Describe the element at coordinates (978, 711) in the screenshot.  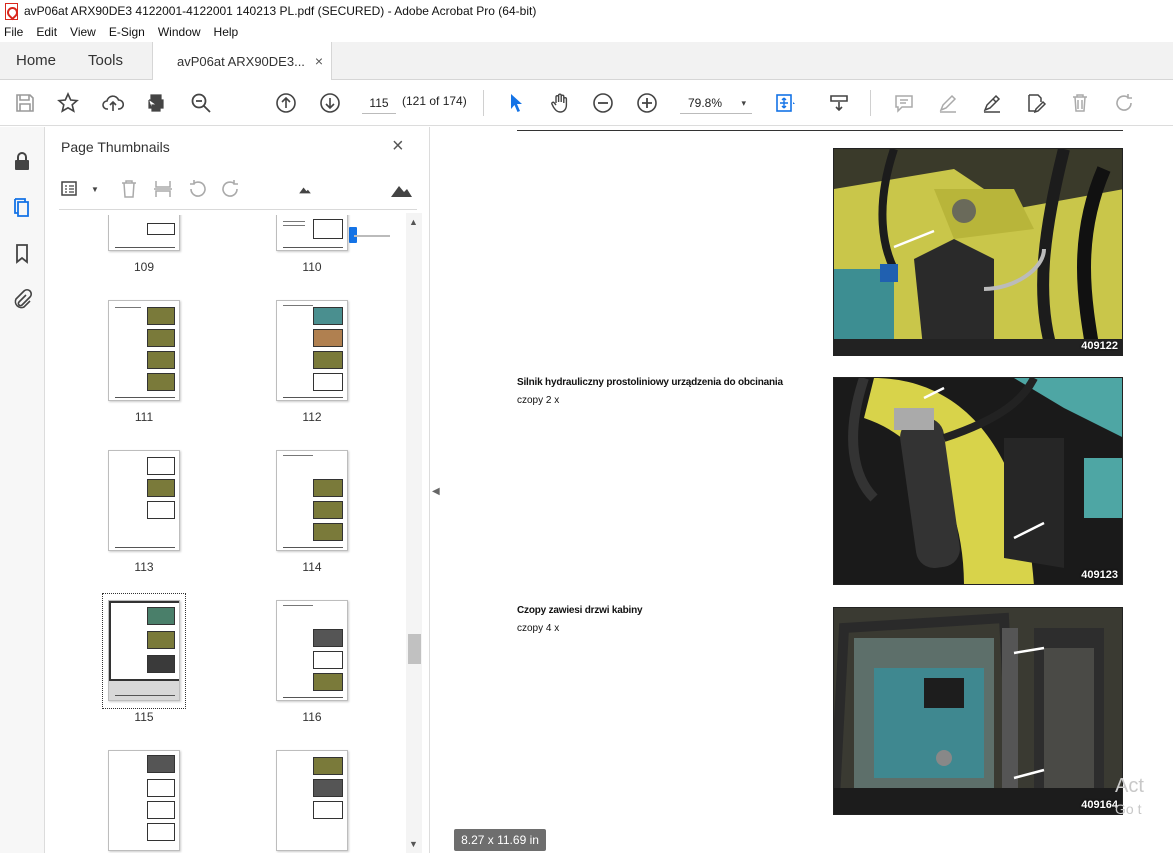
I see `document-photo: 409164` at that location.